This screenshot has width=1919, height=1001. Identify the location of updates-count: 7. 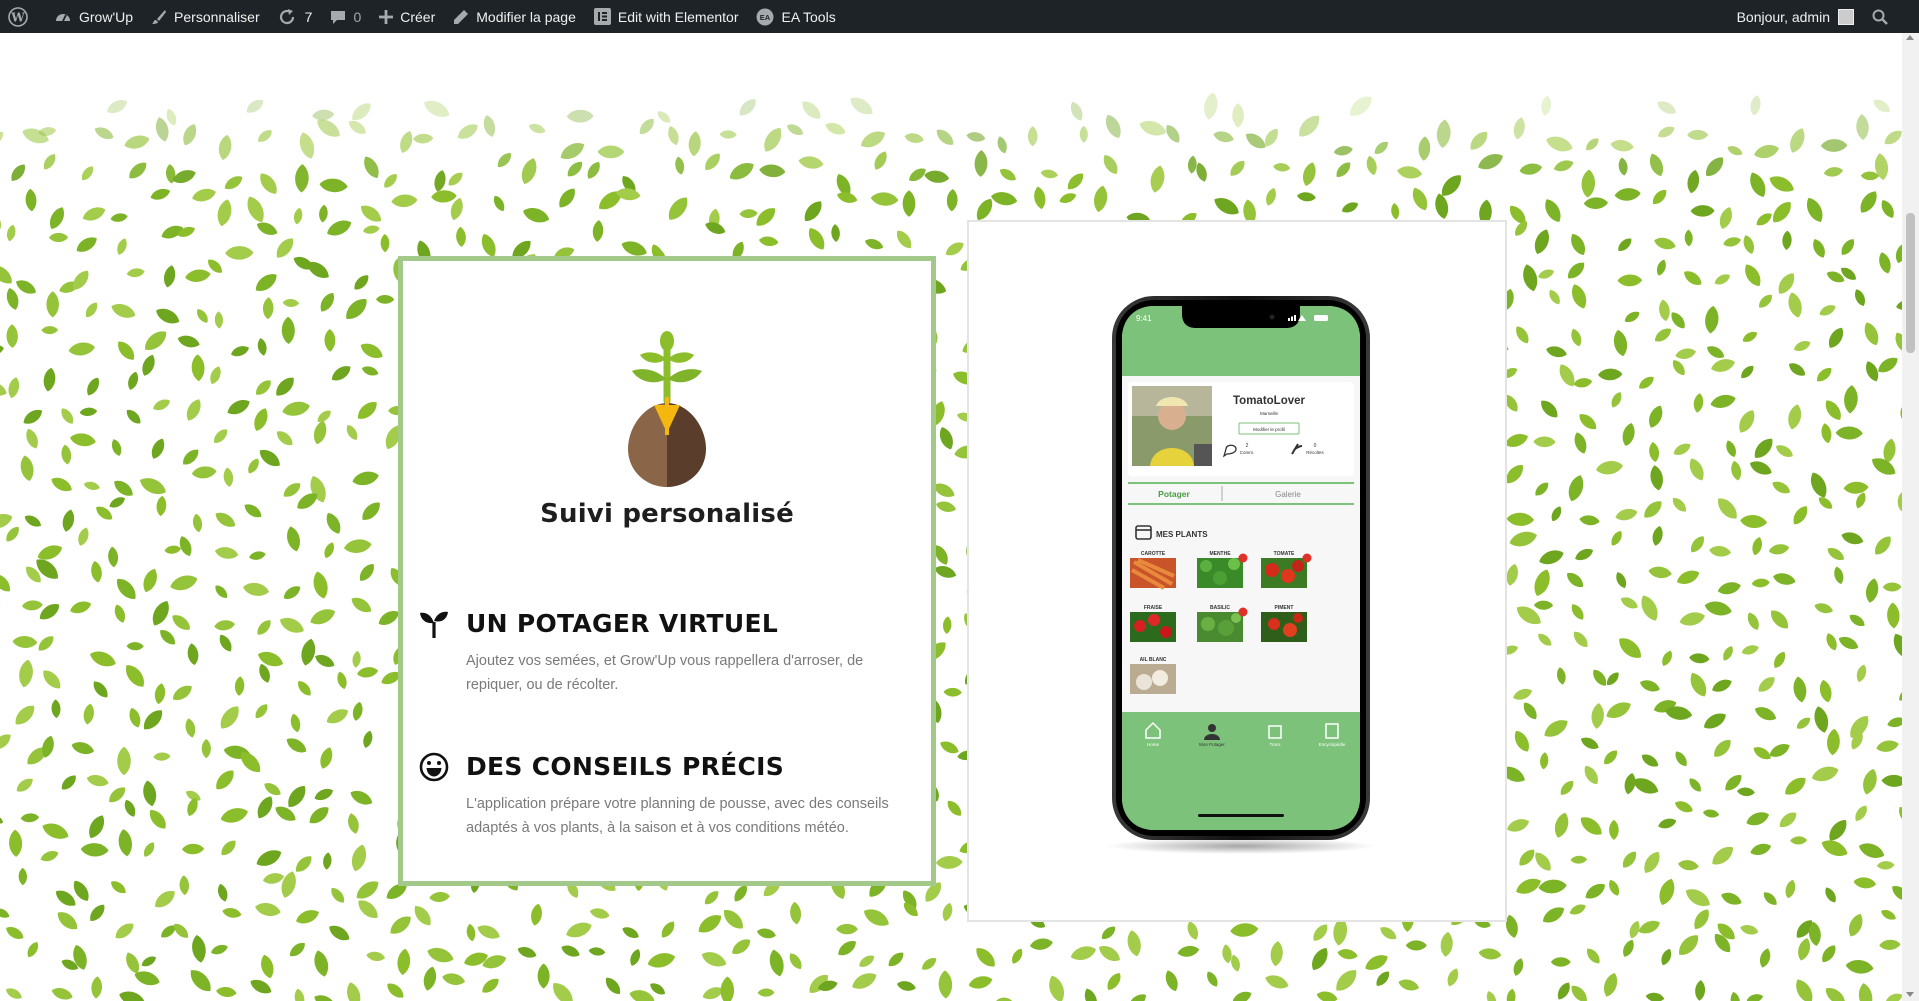
(308, 16).